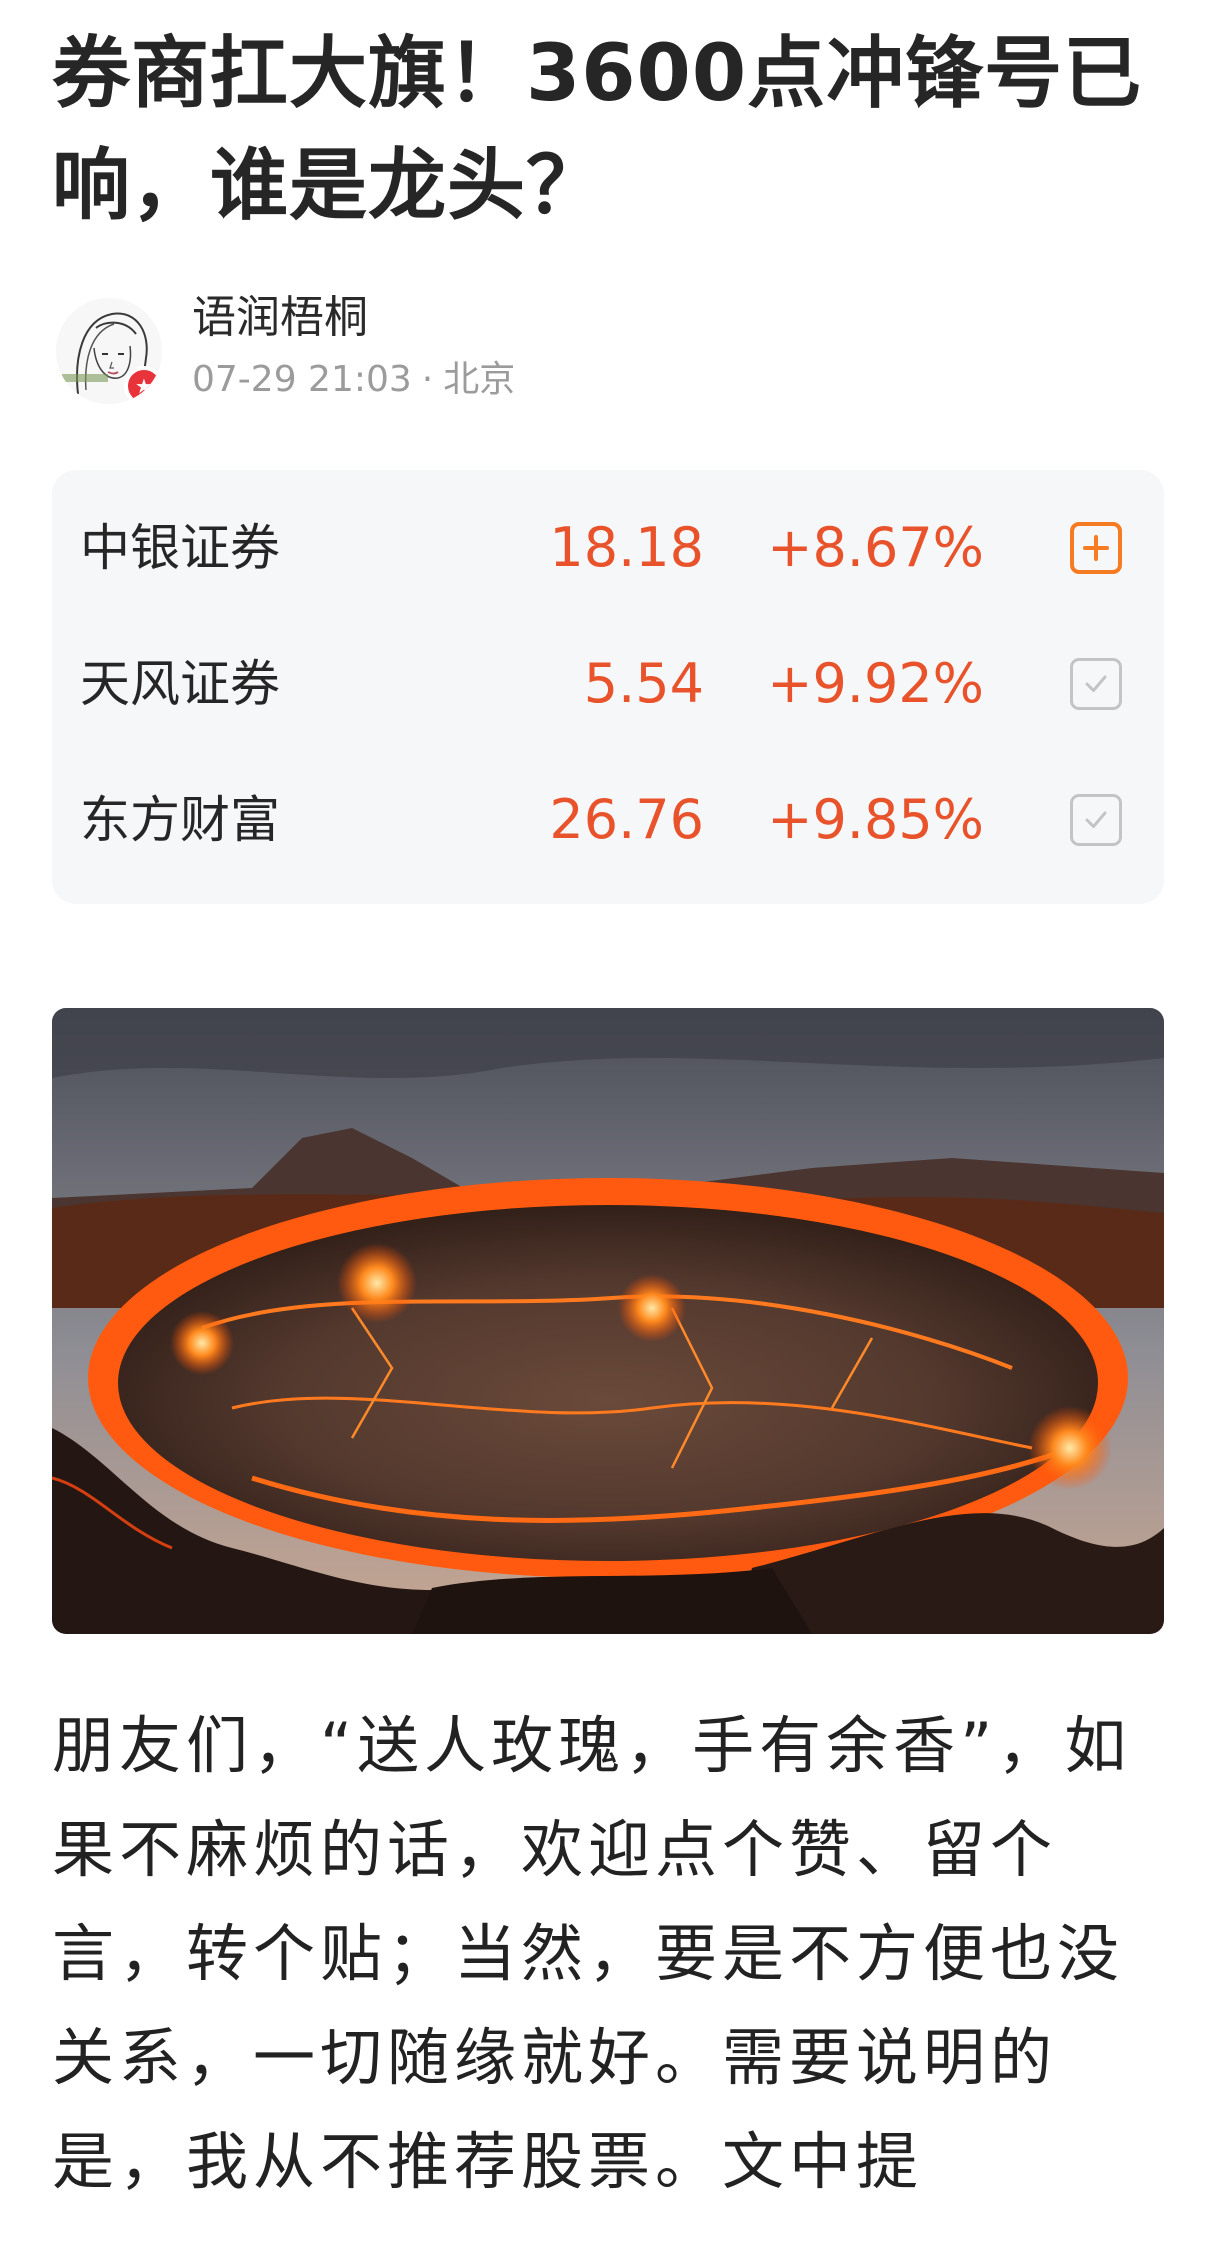  What do you see at coordinates (180, 820) in the screenshot?
I see `stock-name: 东方财富` at bounding box center [180, 820].